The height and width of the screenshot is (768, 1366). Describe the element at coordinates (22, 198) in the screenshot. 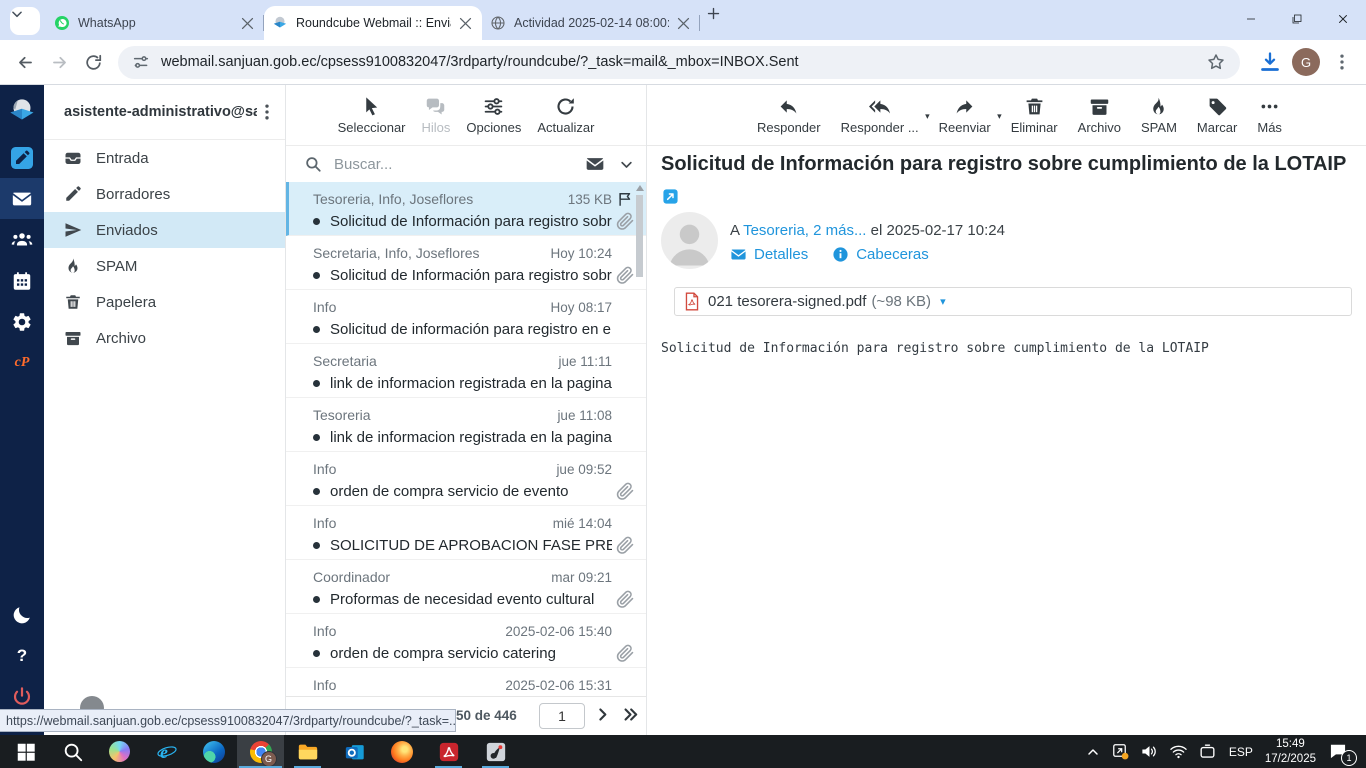

I see `mail-nav-button` at that location.